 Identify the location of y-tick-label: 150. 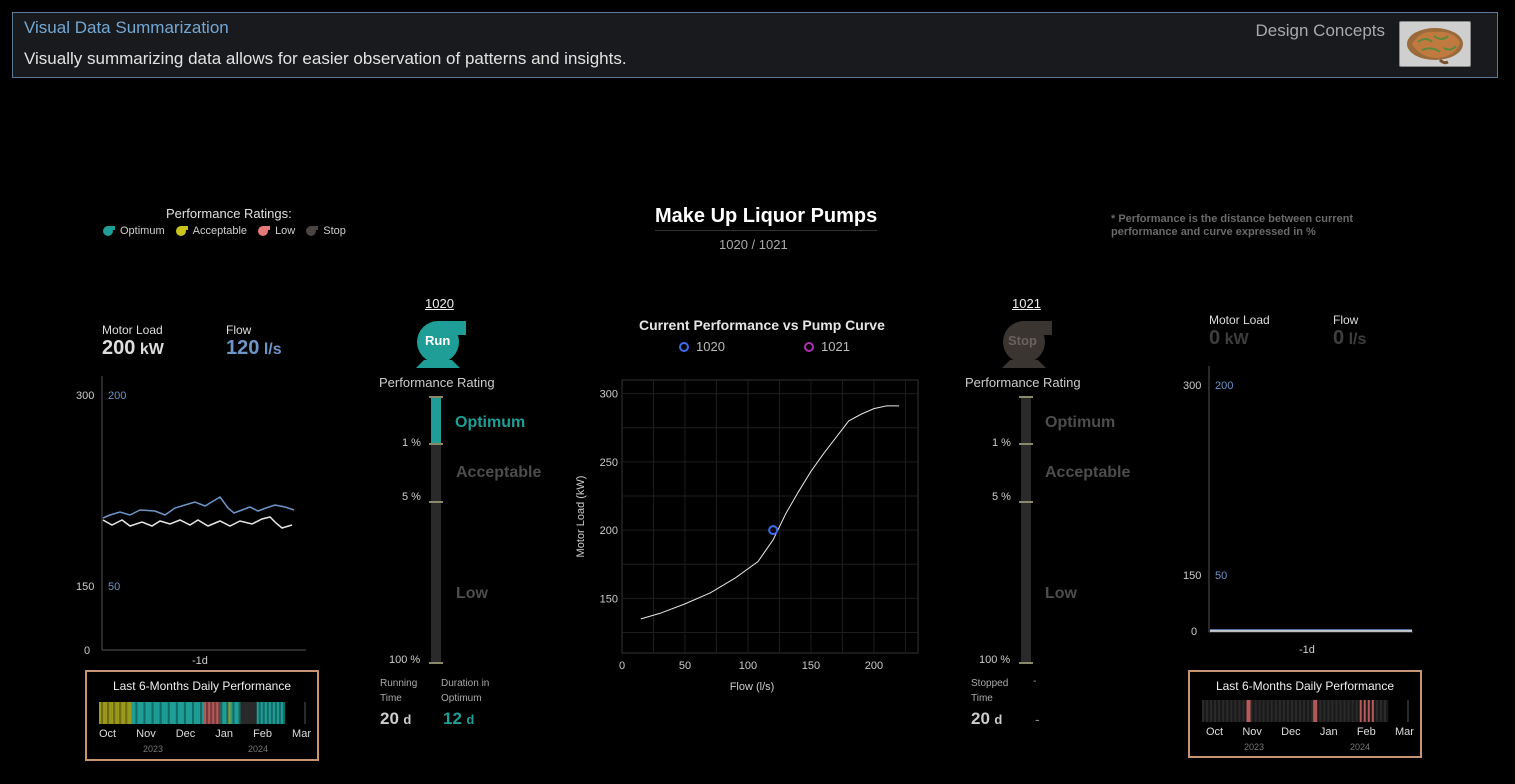
(609, 599).